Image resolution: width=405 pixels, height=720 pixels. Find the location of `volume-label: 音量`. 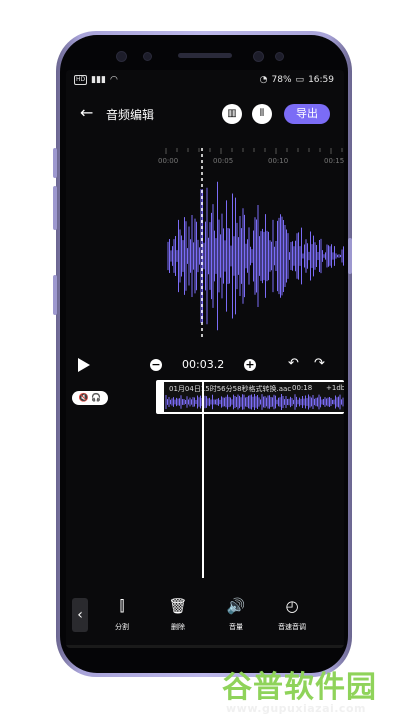

volume-label: 音量 is located at coordinates (236, 627).